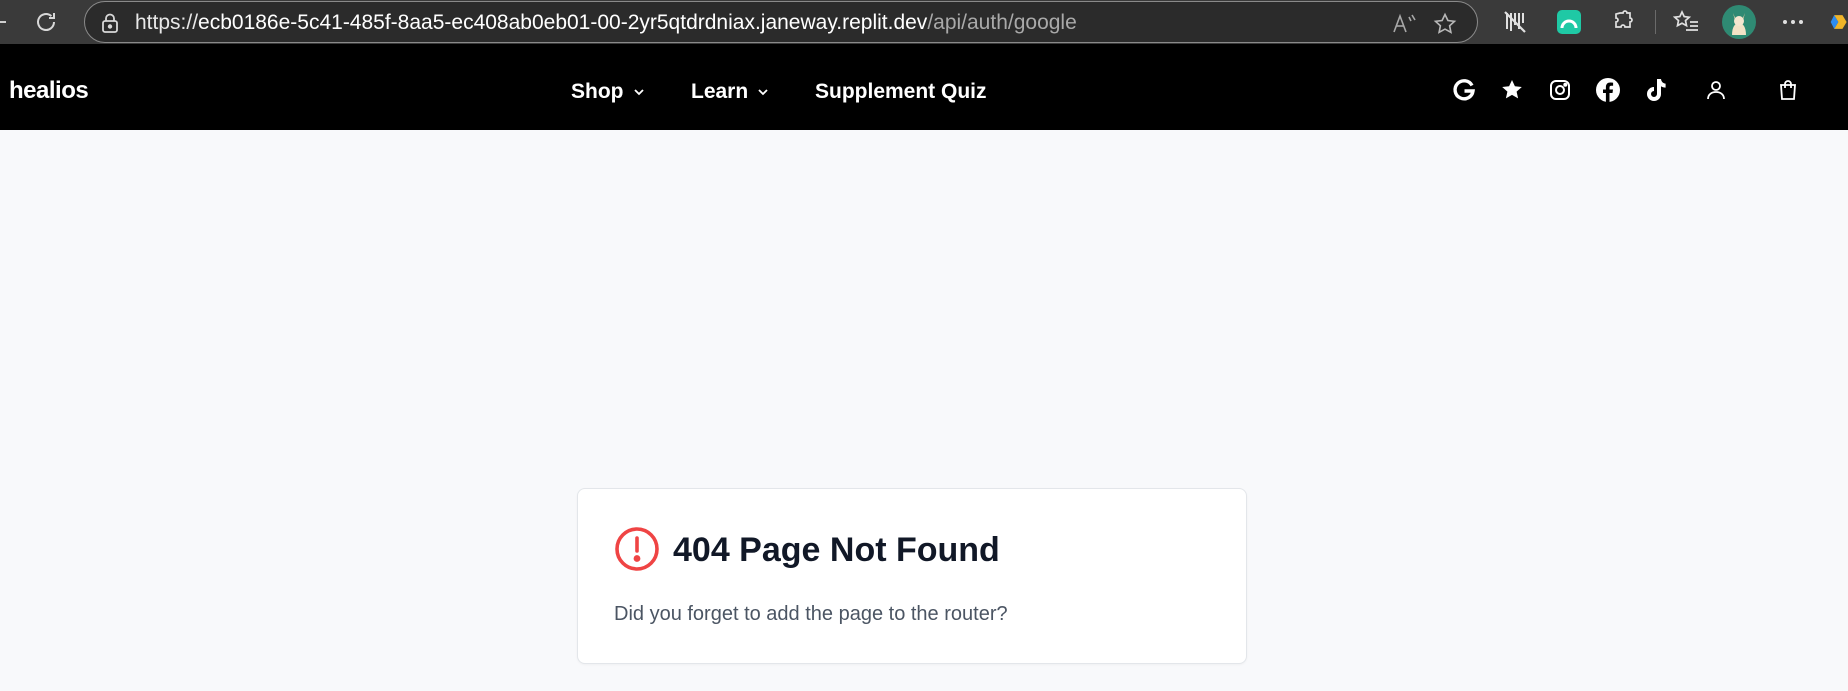 The width and height of the screenshot is (1848, 691). I want to click on url-scheme: https://, so click(167, 22).